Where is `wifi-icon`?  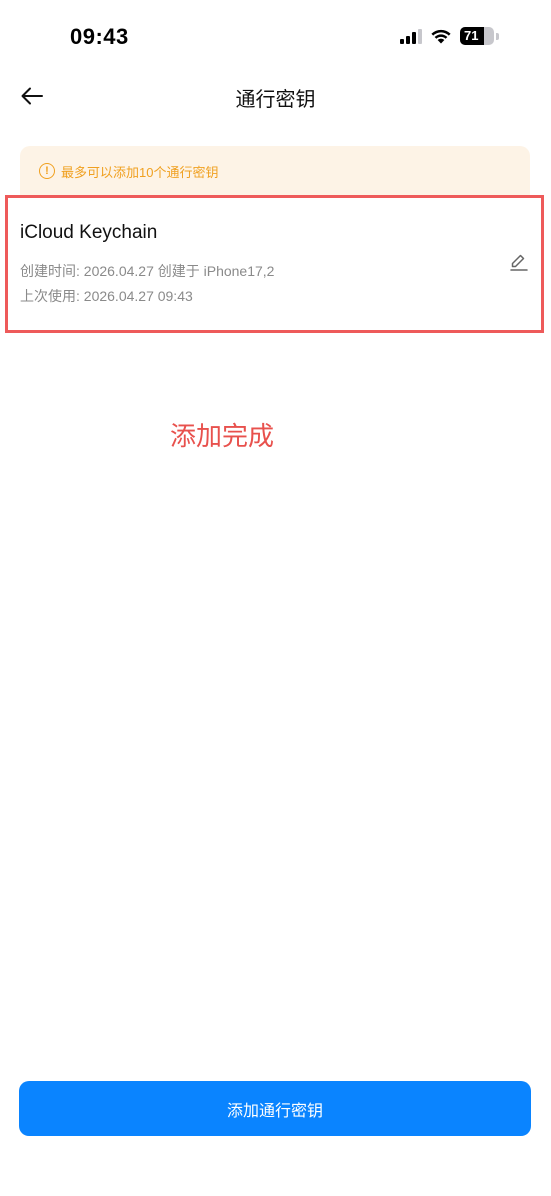 wifi-icon is located at coordinates (441, 36).